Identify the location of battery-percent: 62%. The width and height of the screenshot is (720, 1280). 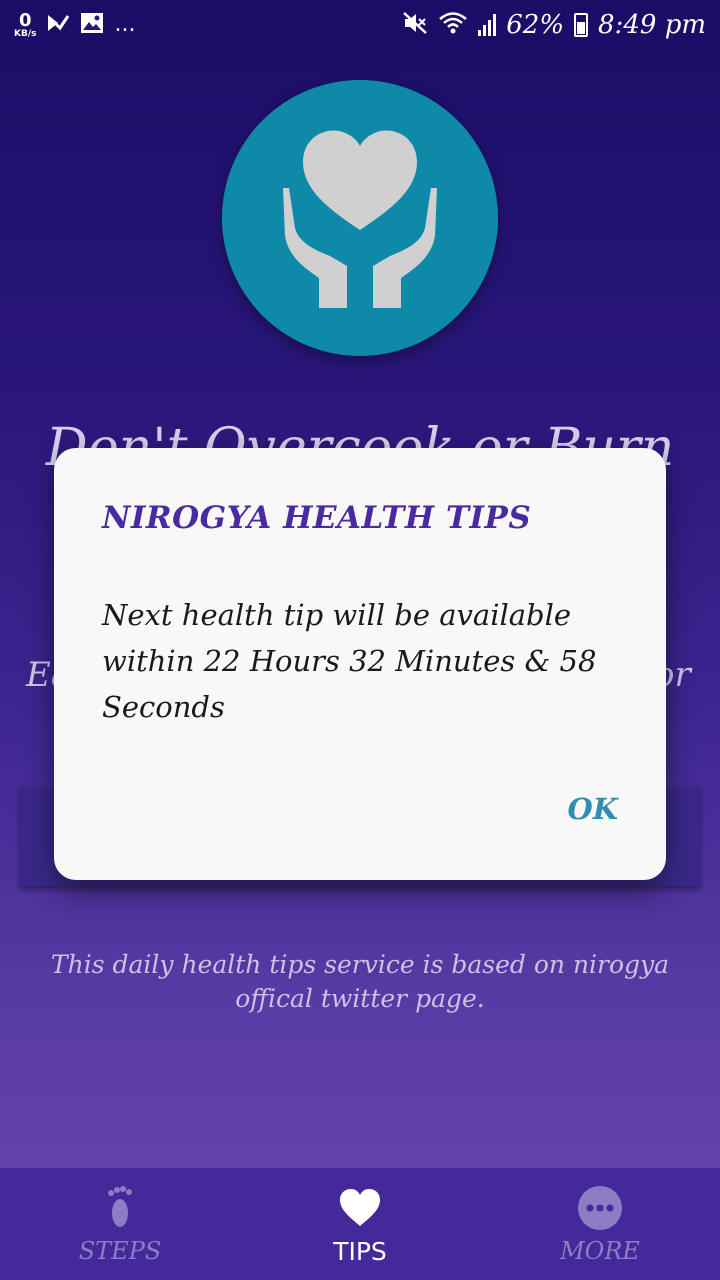
(535, 25).